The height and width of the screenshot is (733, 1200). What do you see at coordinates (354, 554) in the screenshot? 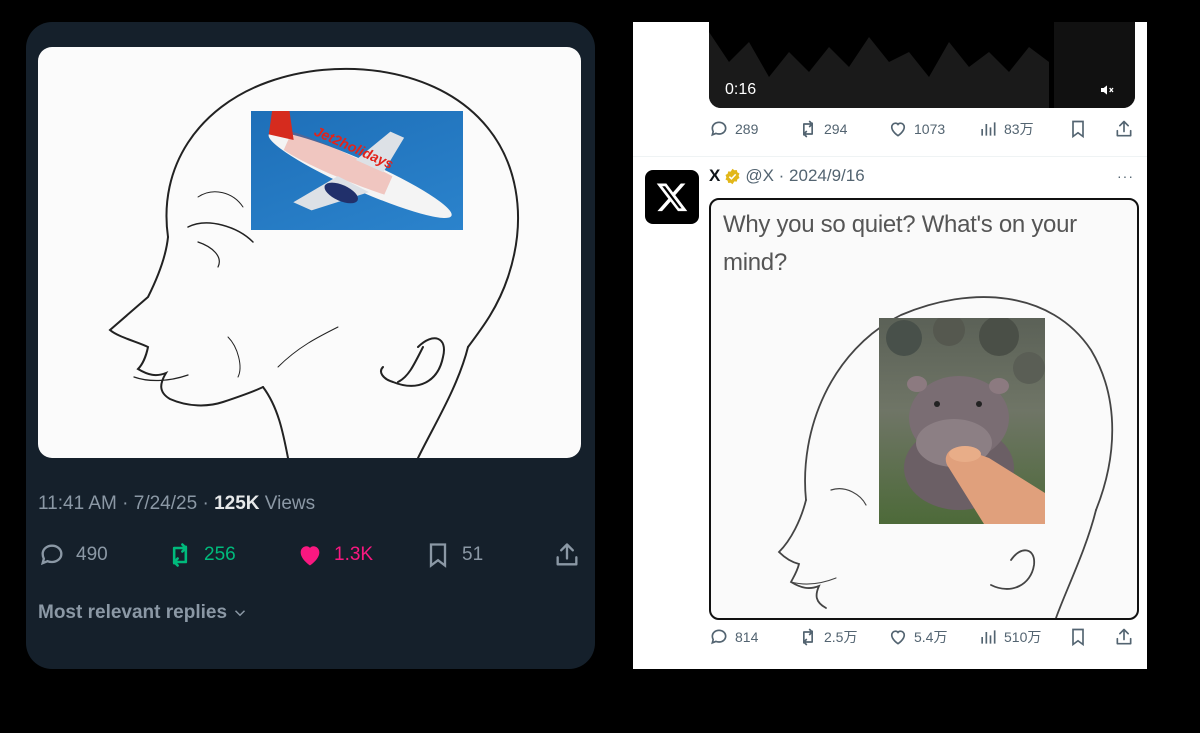
I see `like-count: 1.3K` at bounding box center [354, 554].